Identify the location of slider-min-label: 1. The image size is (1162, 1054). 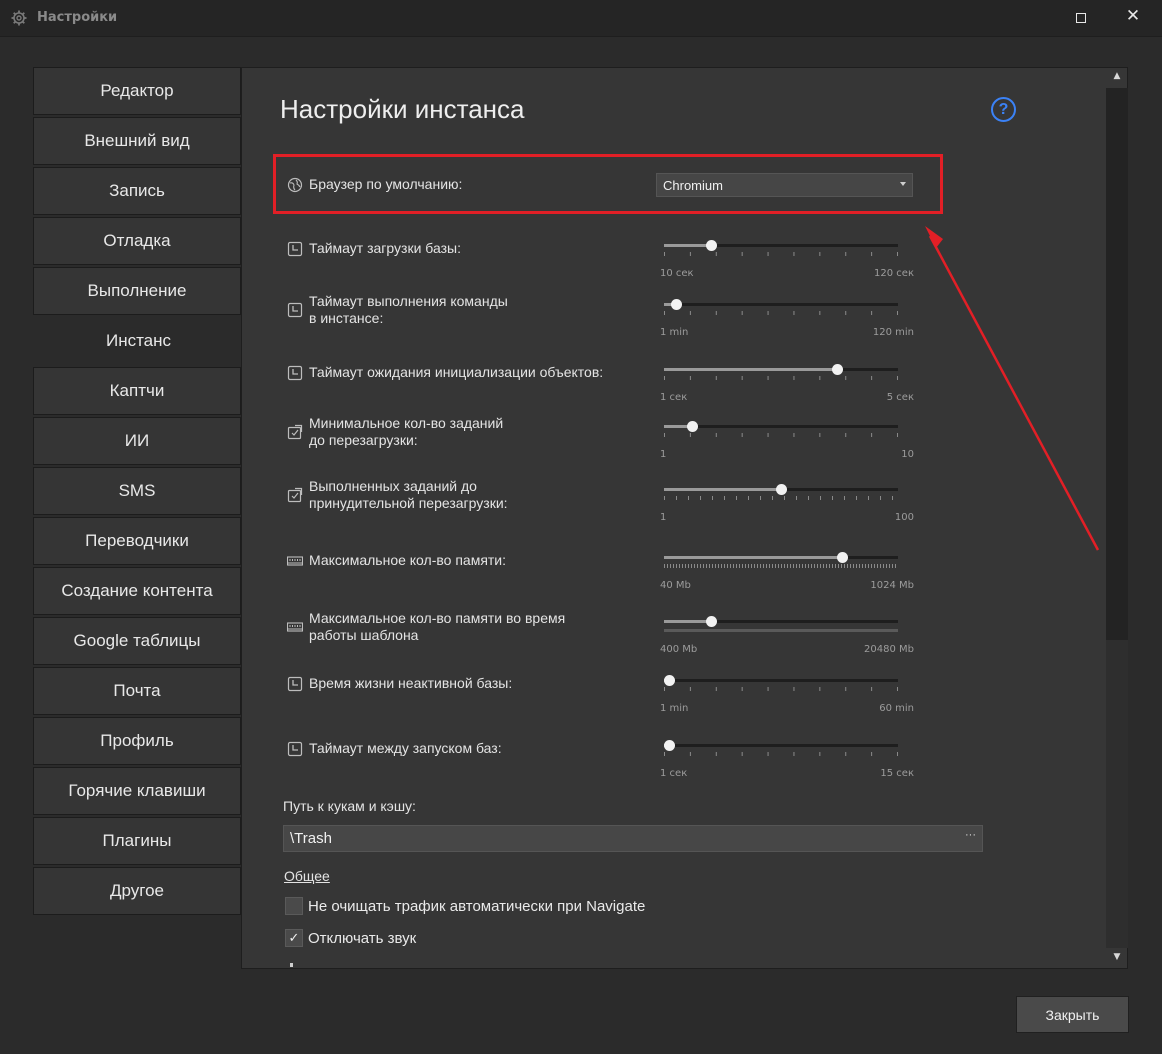
(663, 454).